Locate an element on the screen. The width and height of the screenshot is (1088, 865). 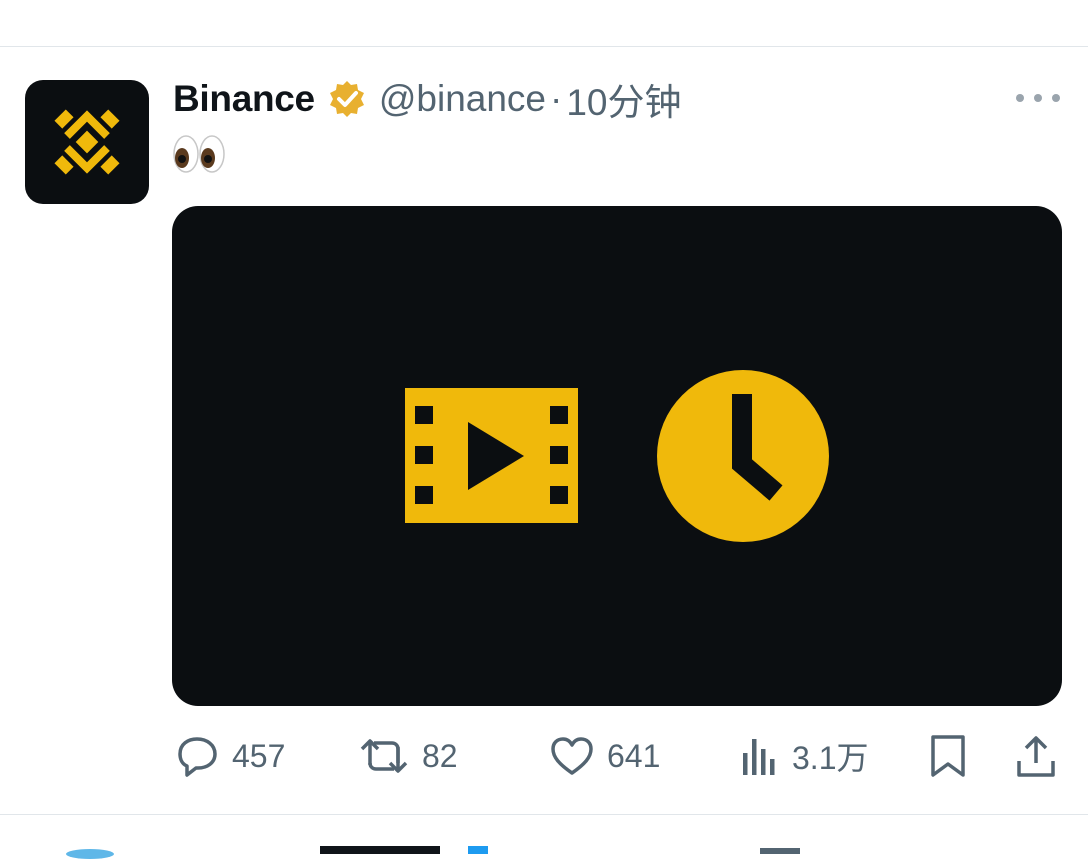
share-button is located at coordinates (1036, 756).